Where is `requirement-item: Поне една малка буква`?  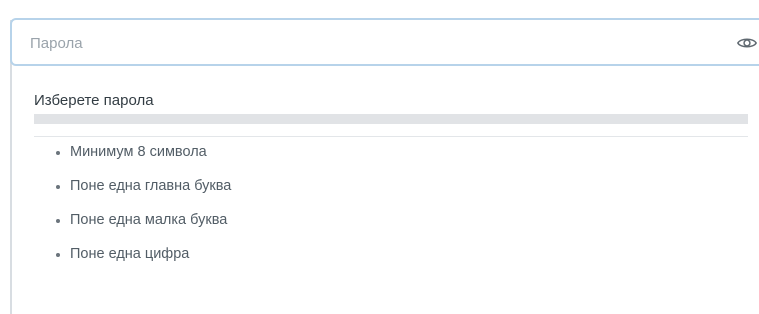 requirement-item: Поне една малка буква is located at coordinates (132, 227).